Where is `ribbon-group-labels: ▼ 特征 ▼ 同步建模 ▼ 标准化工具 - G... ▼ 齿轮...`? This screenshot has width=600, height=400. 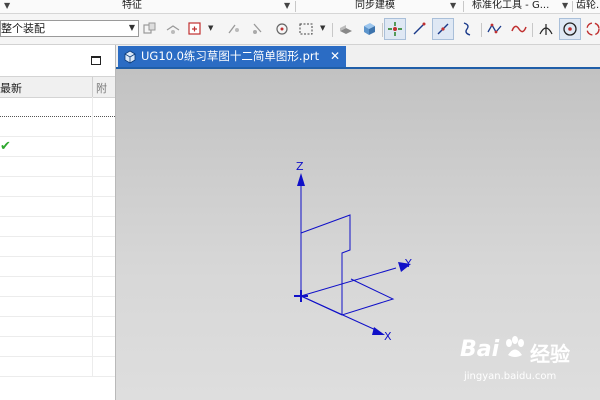
ribbon-group-labels: ▼ 特征 ▼ 同步建模 ▼ 标准化工具 - G... ▼ 齿轮... is located at coordinates (300, 7).